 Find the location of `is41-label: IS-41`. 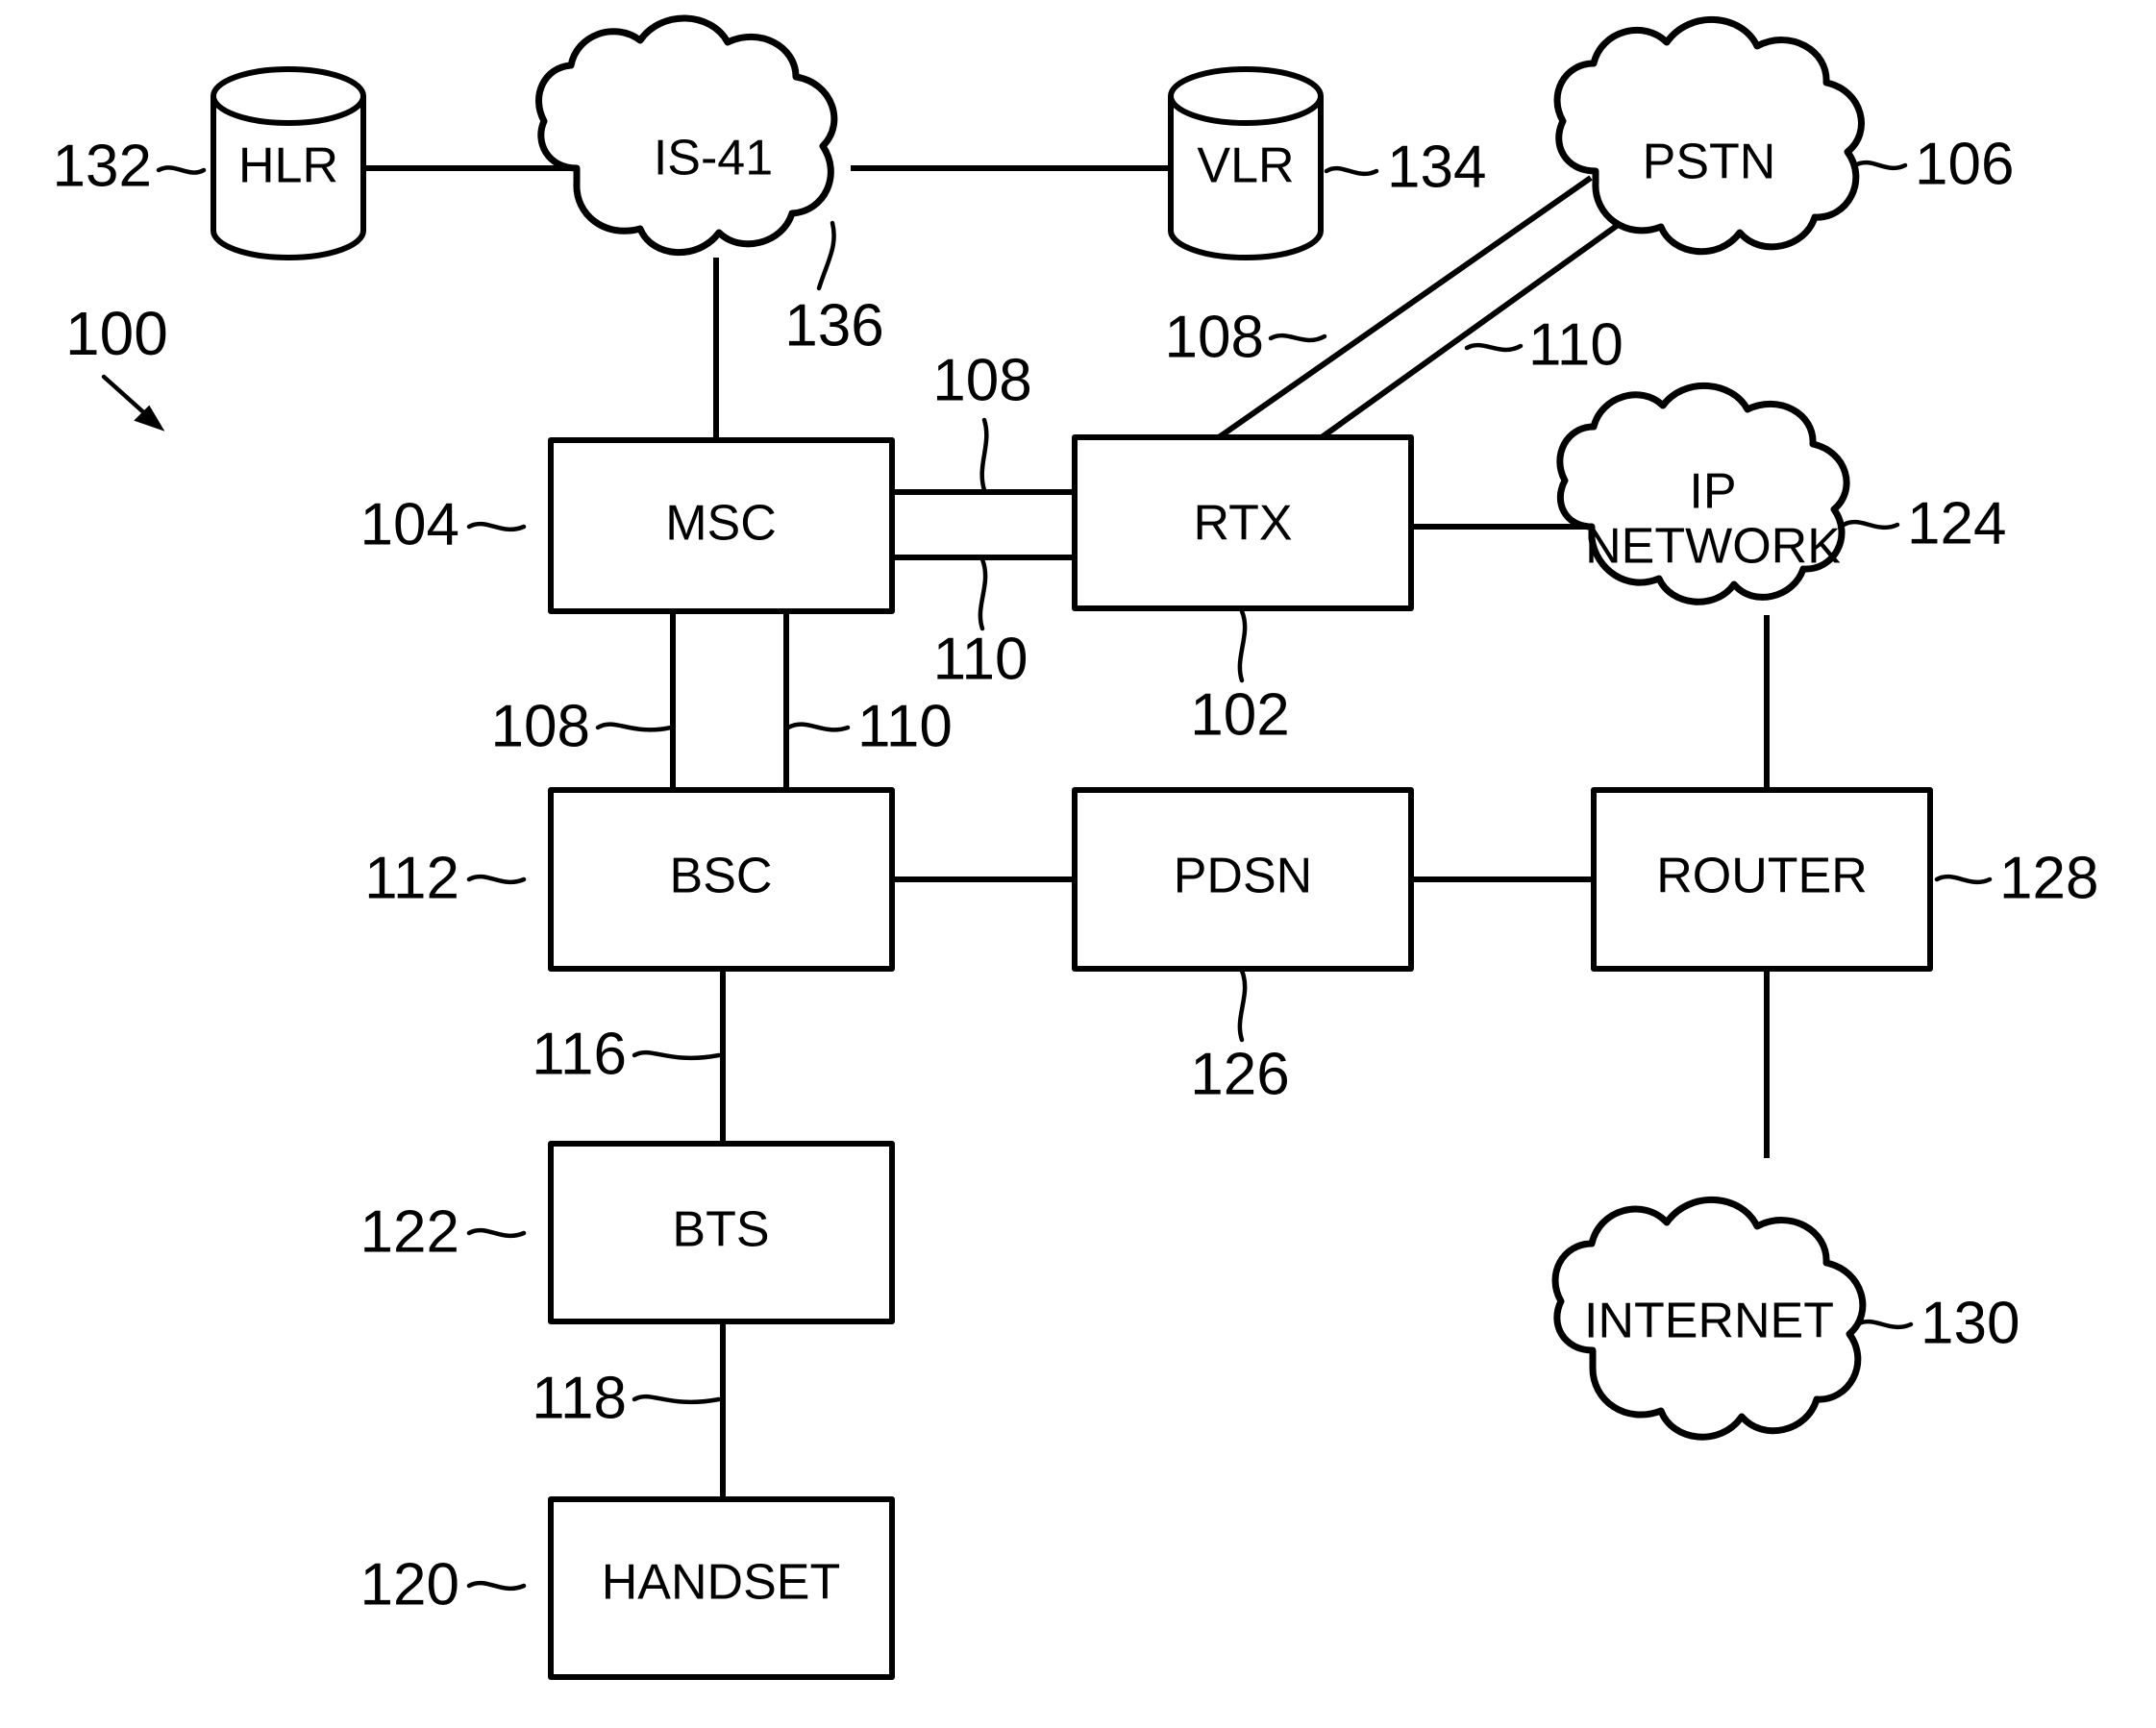

is41-label: IS-41 is located at coordinates (713, 158).